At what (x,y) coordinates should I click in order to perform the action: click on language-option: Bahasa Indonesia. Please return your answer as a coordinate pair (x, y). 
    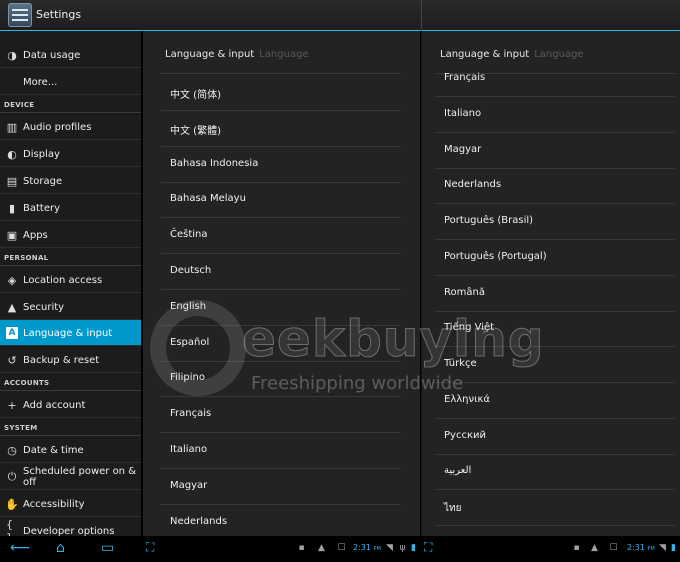
    Looking at the image, I should click on (214, 163).